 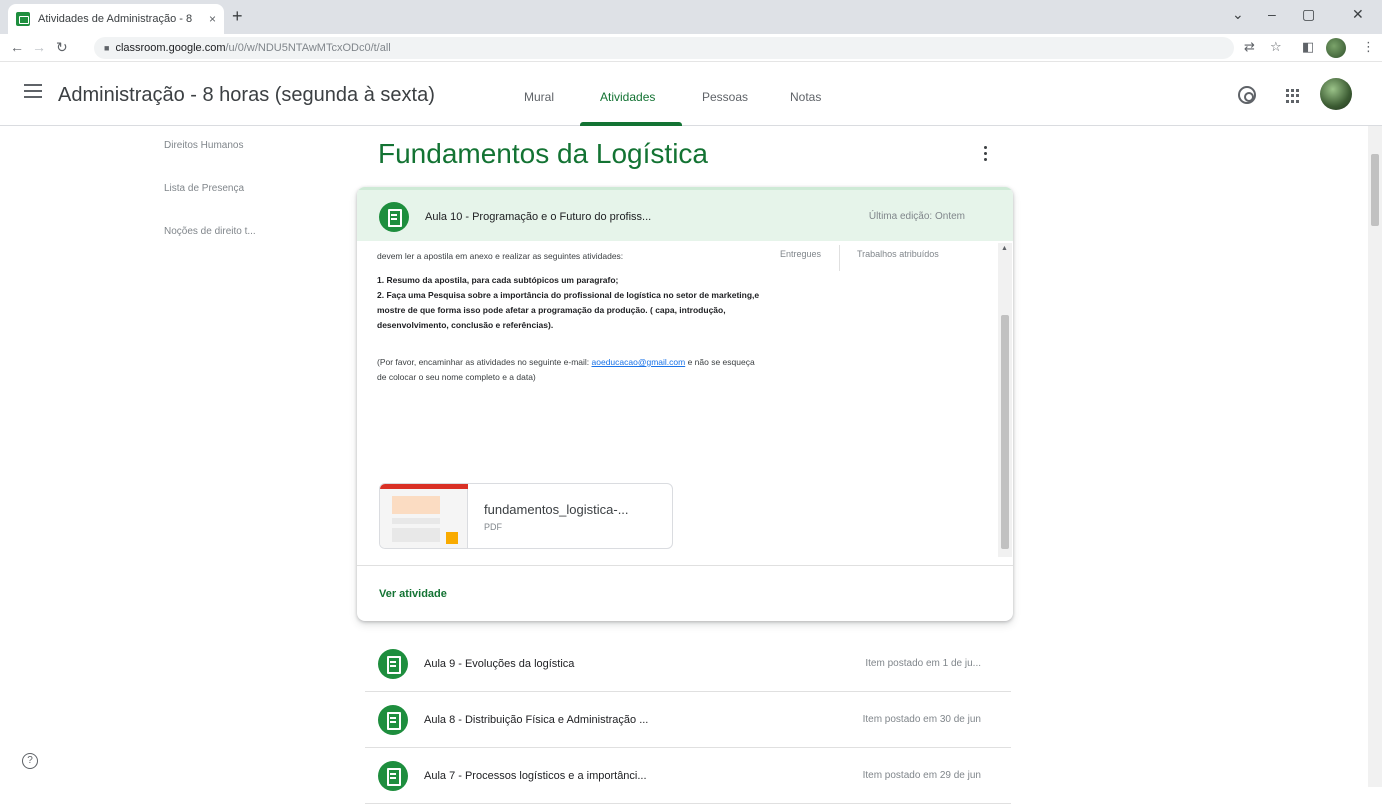 What do you see at coordinates (631, 124) in the screenshot?
I see `active-tab-indicator` at bounding box center [631, 124].